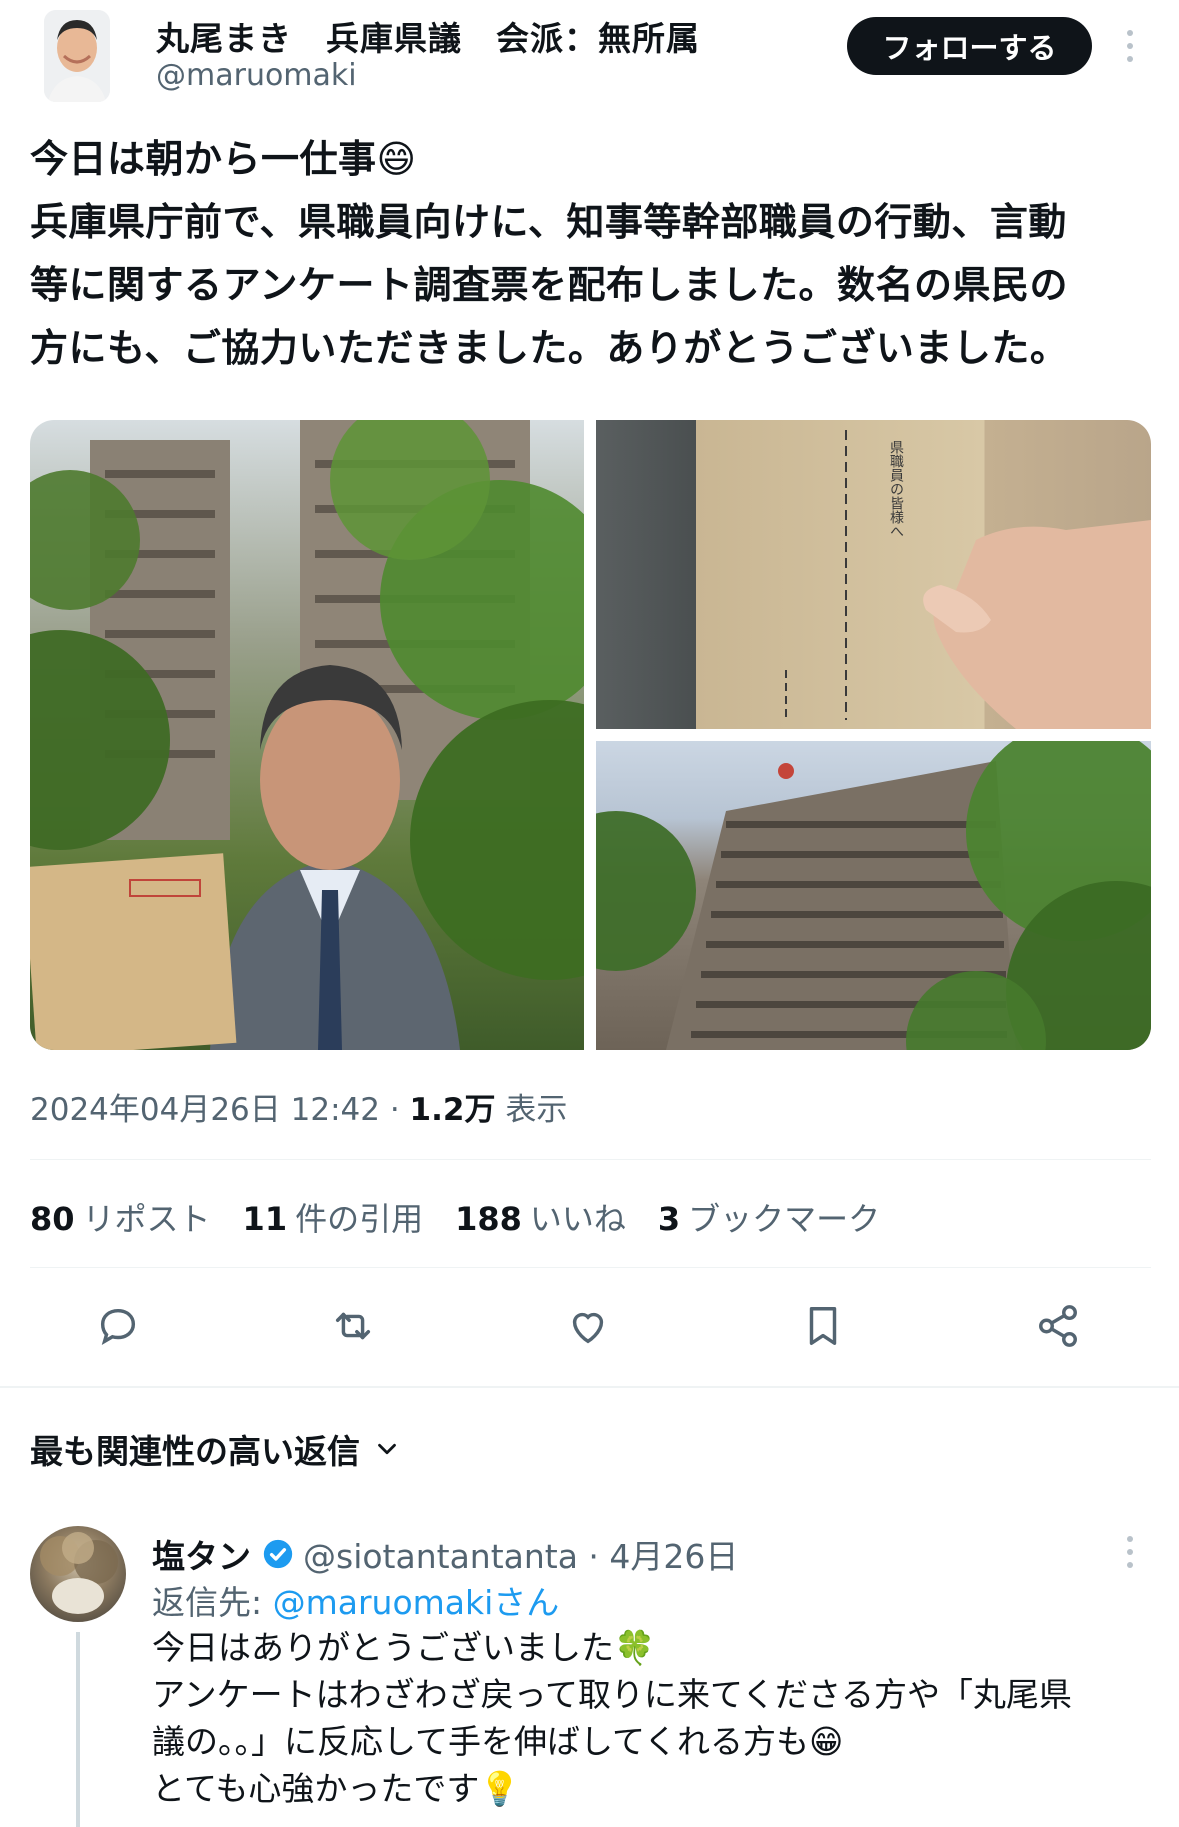  What do you see at coordinates (201, 1554) in the screenshot?
I see `reply-author-name: 塩タン` at bounding box center [201, 1554].